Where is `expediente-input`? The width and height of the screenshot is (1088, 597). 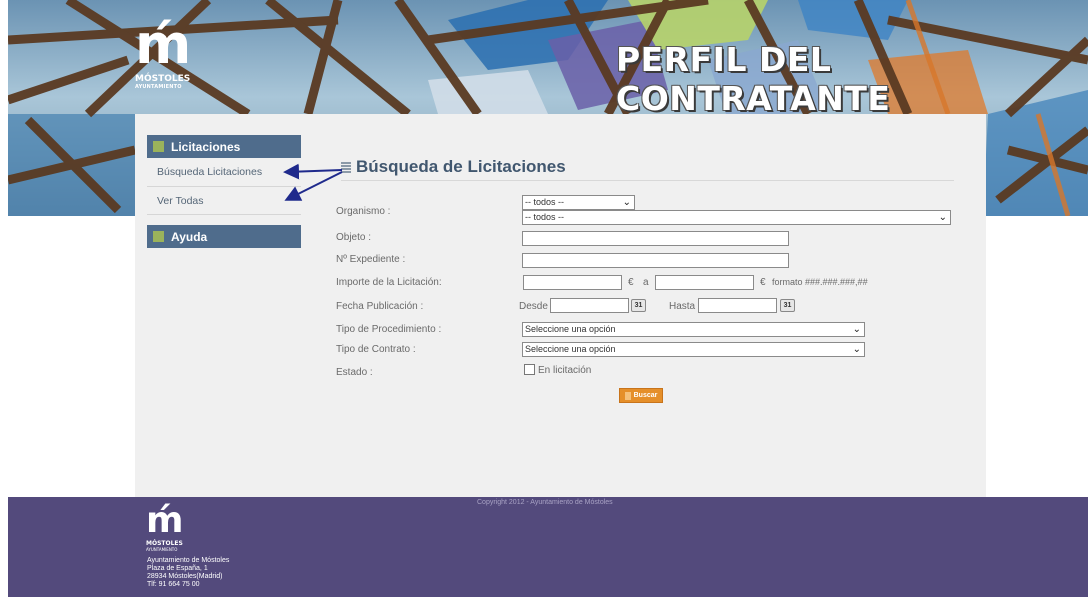
expediente-input is located at coordinates (655, 260).